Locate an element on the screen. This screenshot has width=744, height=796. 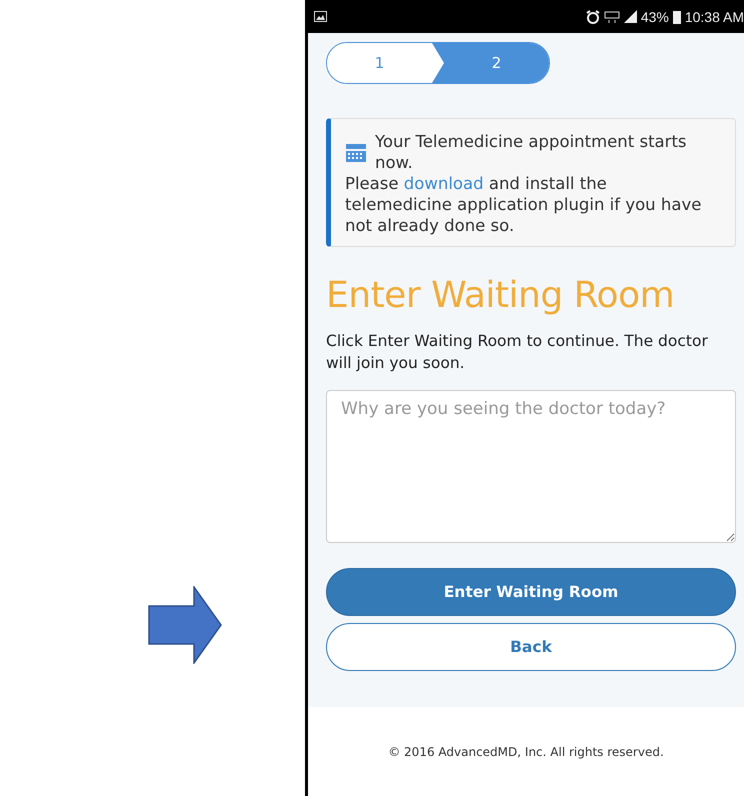
intro-text: Click Enter Waiting Room to continue. The doctor will join you soon. is located at coordinates (517, 352).